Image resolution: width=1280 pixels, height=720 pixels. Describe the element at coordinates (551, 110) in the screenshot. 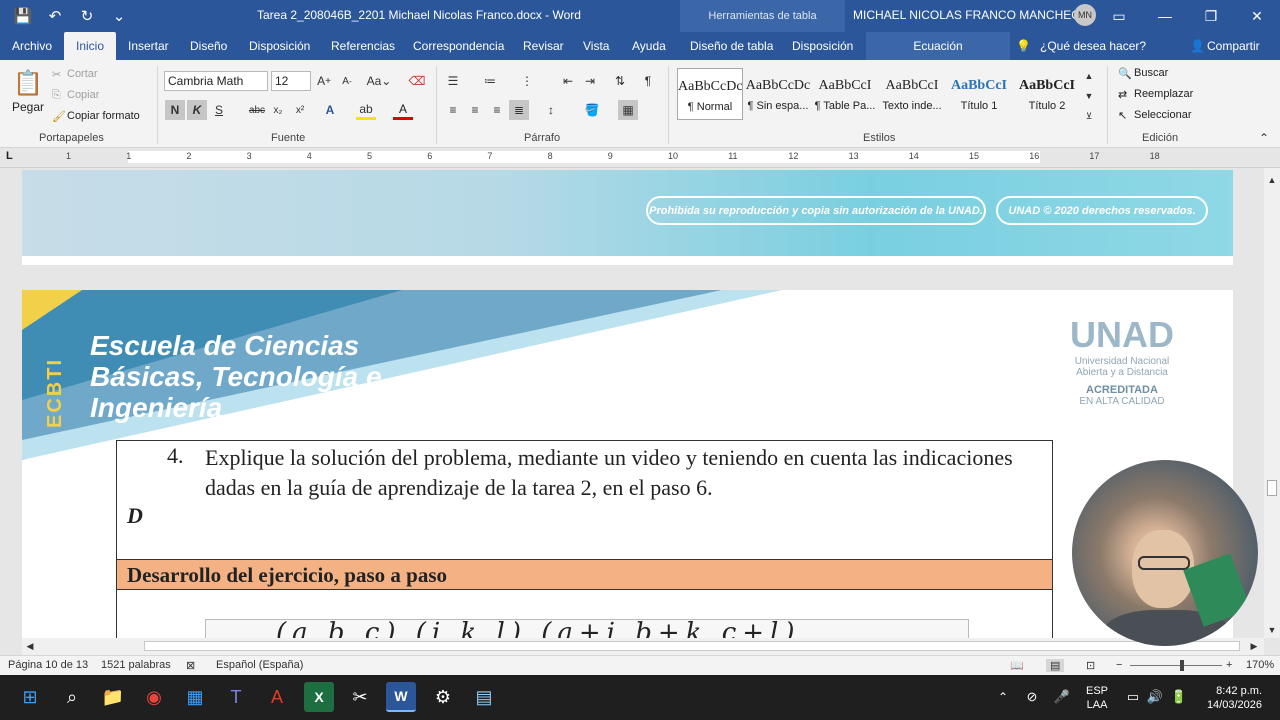

I see `line-spacing-icon: ↕` at that location.